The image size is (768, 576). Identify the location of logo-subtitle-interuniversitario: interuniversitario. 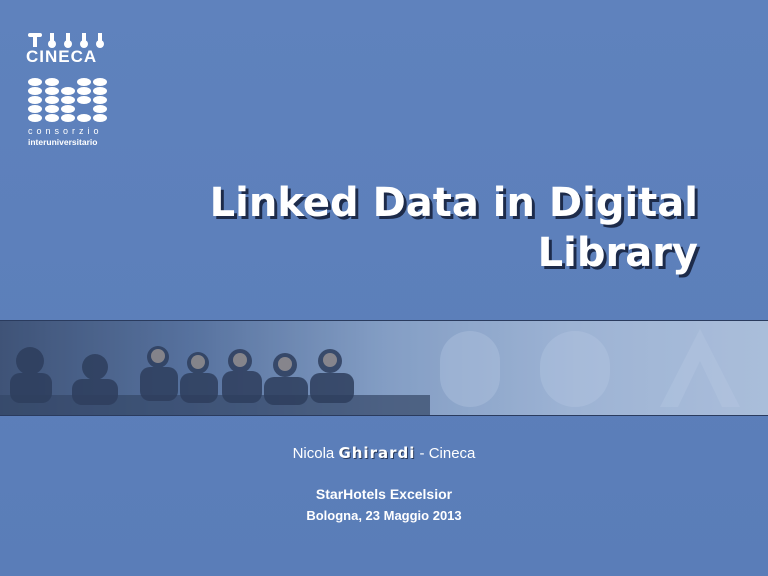
(63, 142).